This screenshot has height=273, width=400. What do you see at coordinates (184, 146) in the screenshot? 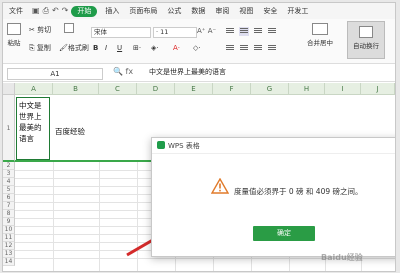
I see `dialog-title: WPS 表格` at bounding box center [184, 146].